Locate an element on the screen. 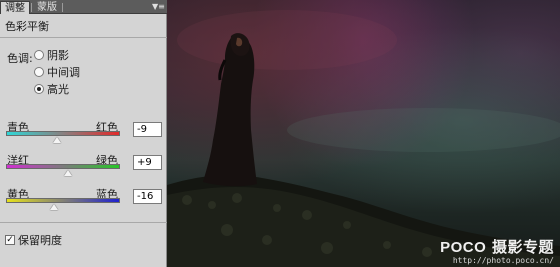 The height and width of the screenshot is (267, 560). tab-masks: 蒙版 is located at coordinates (47, 7).